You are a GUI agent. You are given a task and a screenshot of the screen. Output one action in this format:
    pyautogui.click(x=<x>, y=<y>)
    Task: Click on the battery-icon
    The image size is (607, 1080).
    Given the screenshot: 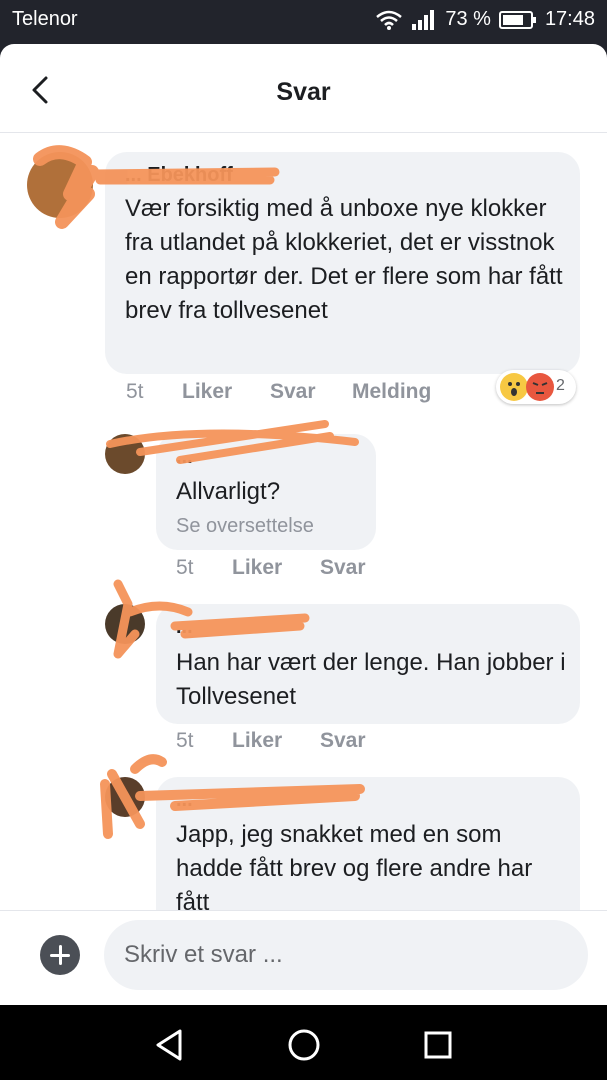 What is the action you would take?
    pyautogui.click(x=517, y=20)
    